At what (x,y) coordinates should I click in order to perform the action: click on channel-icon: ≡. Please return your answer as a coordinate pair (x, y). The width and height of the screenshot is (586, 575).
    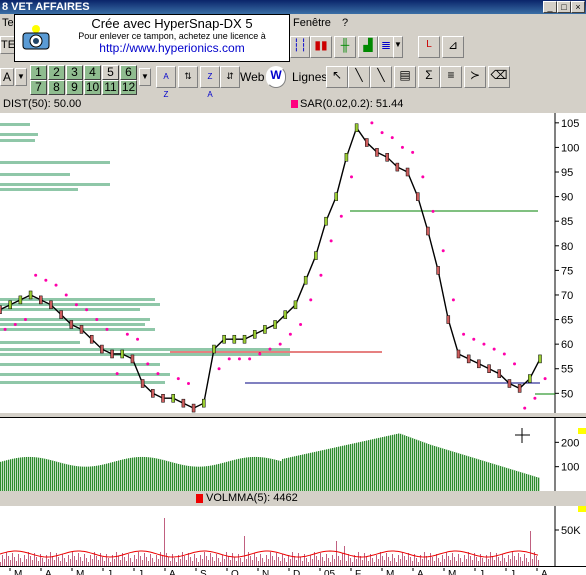
    Looking at the image, I should click on (451, 77).